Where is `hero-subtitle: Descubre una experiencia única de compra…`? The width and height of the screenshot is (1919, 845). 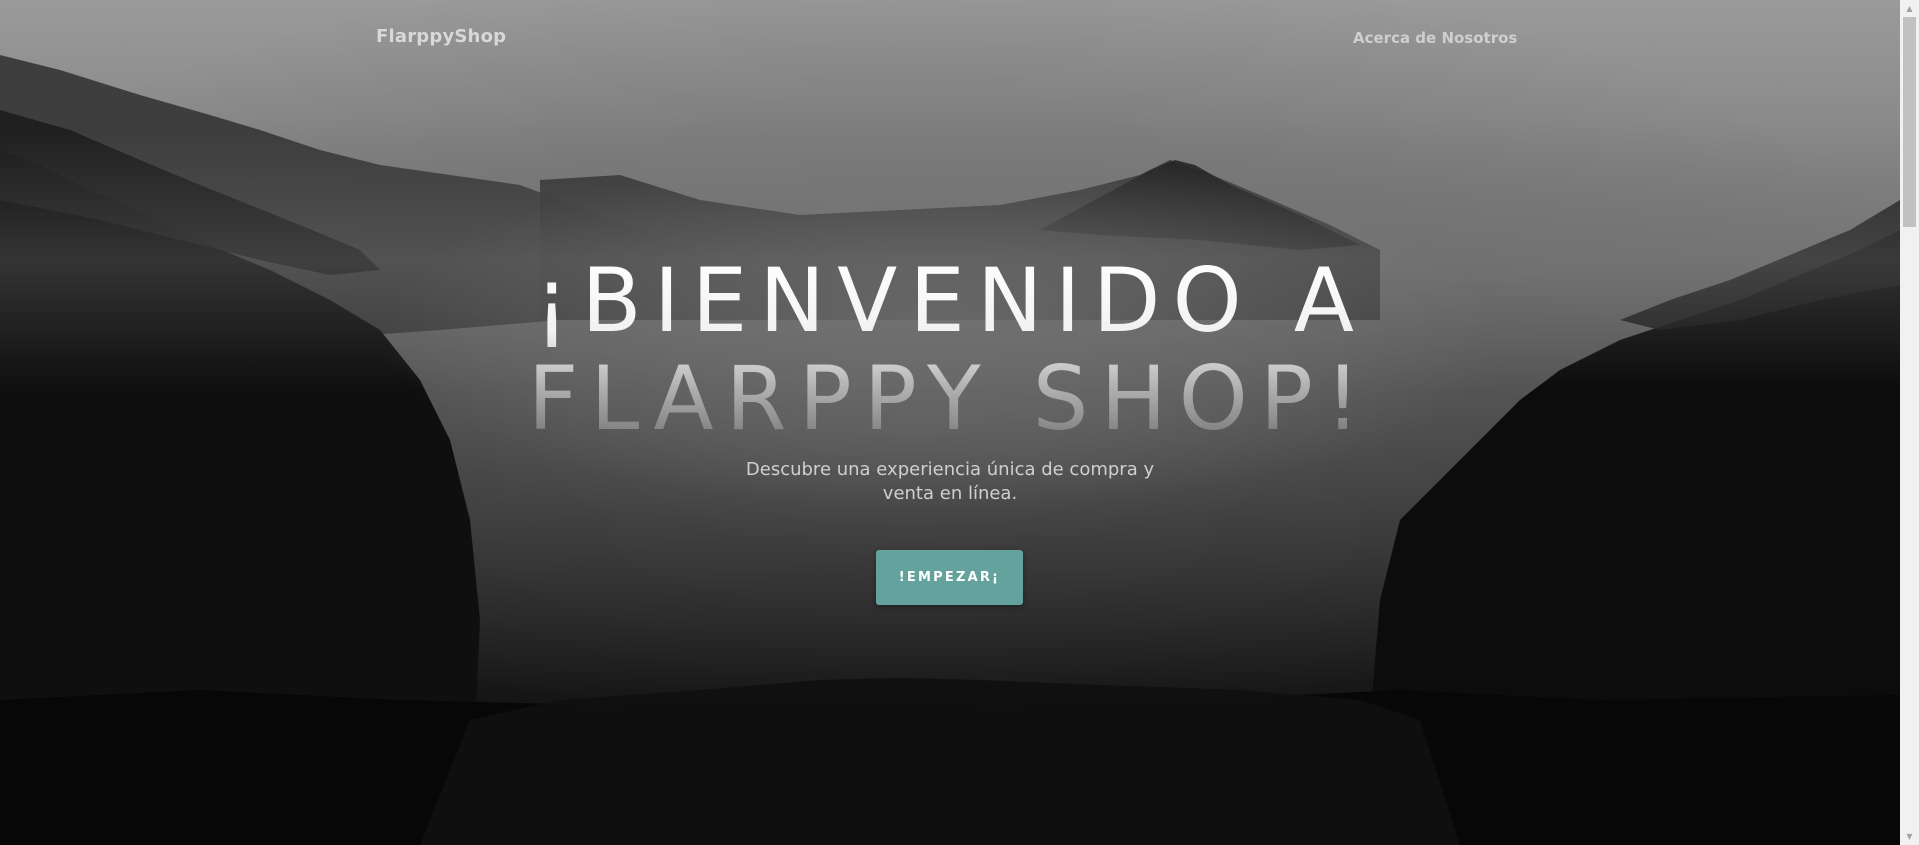
hero-subtitle: Descubre una experiencia única de compra… is located at coordinates (950, 481).